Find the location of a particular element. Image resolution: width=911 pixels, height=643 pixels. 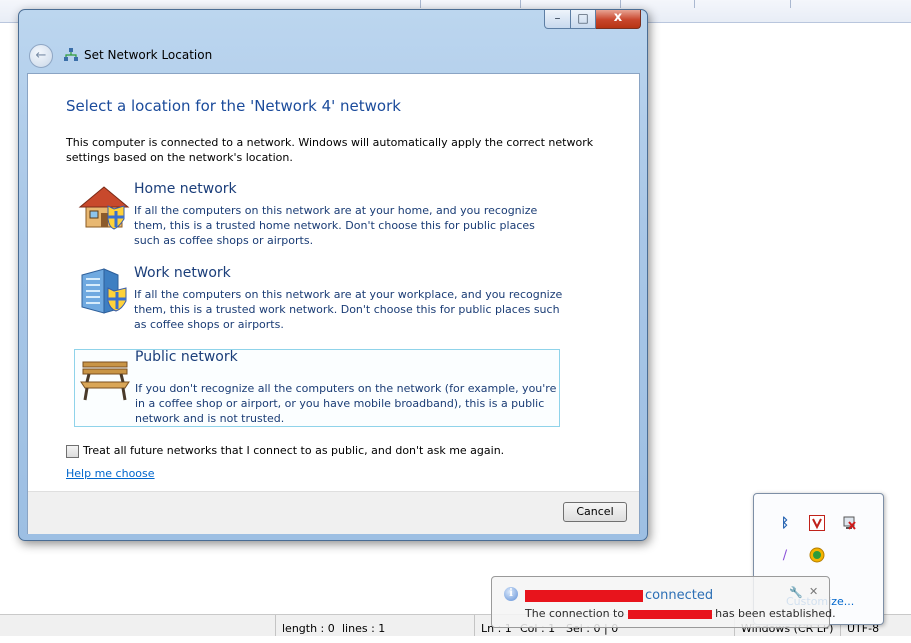

network-warning-icon is located at coordinates (849, 524).